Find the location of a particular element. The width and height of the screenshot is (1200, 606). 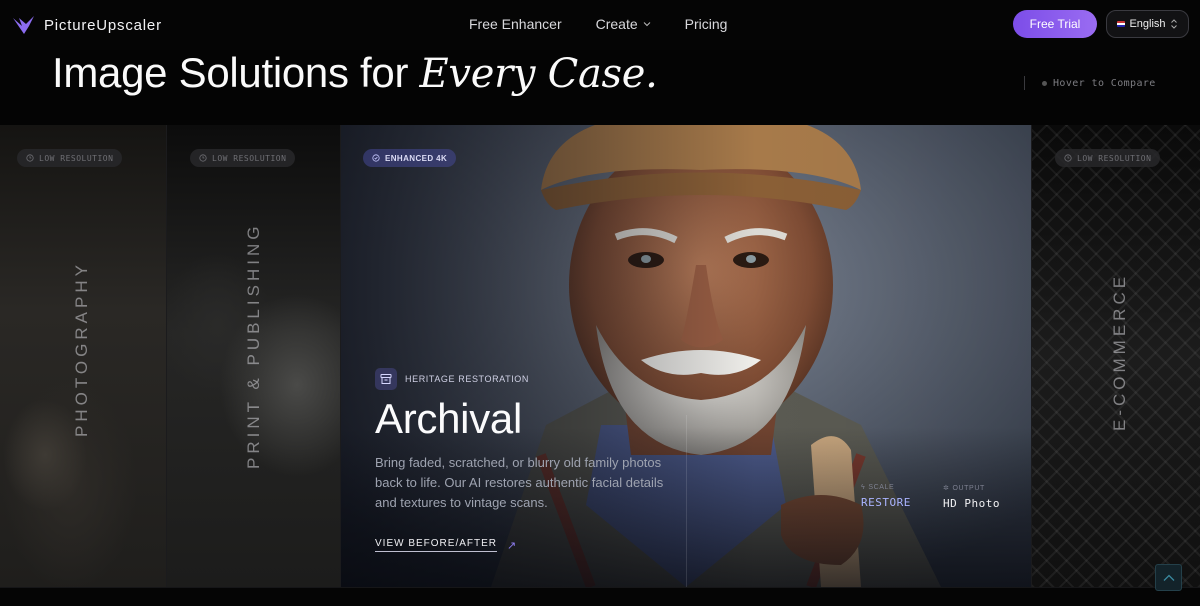

badge-label: ENHANCED 4K is located at coordinates (416, 158).